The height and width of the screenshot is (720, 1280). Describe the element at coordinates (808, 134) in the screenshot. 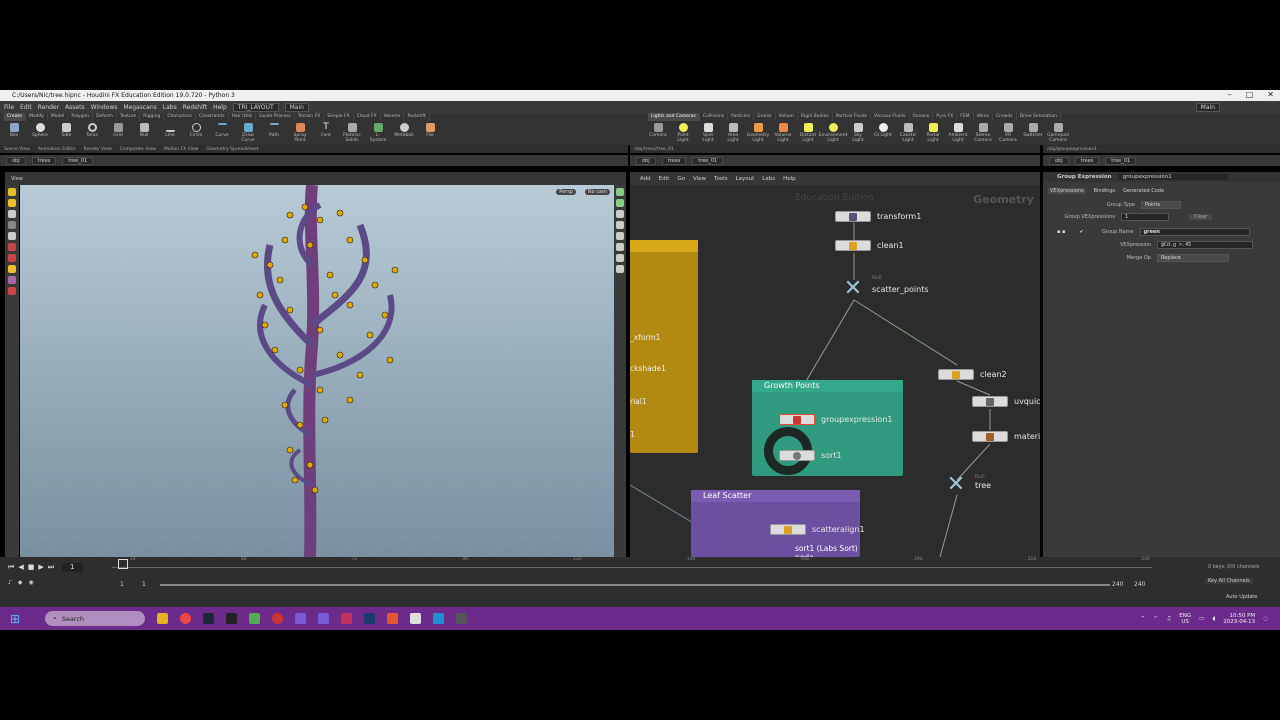

I see `tool-distant-light: Distant Light` at that location.